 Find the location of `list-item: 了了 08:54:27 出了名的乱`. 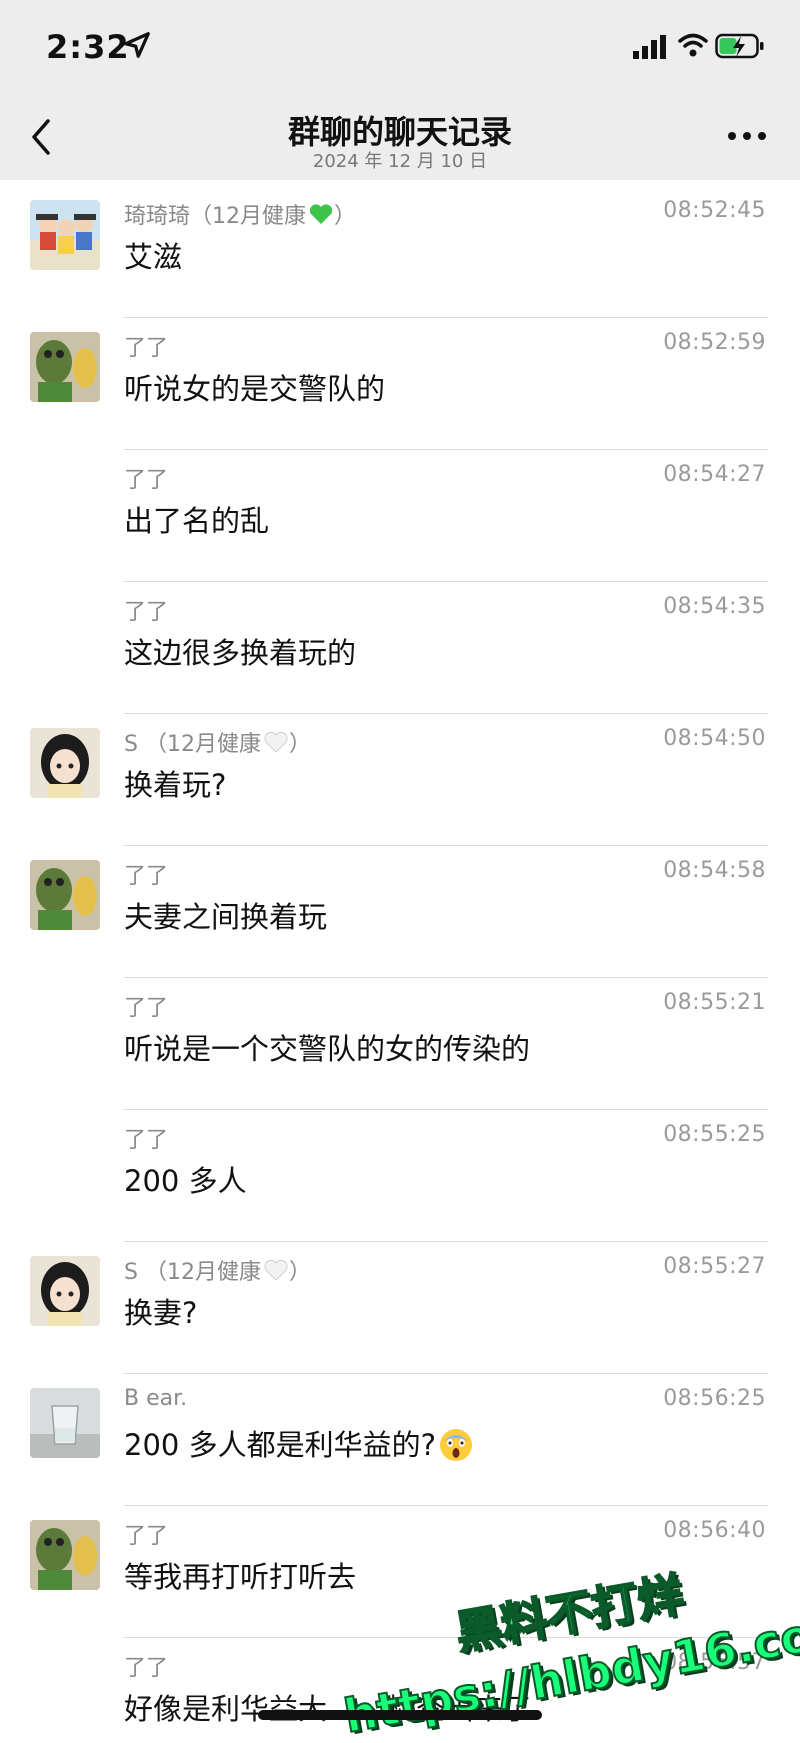

list-item: 了了 08:54:27 出了名的乱 is located at coordinates (400, 516).